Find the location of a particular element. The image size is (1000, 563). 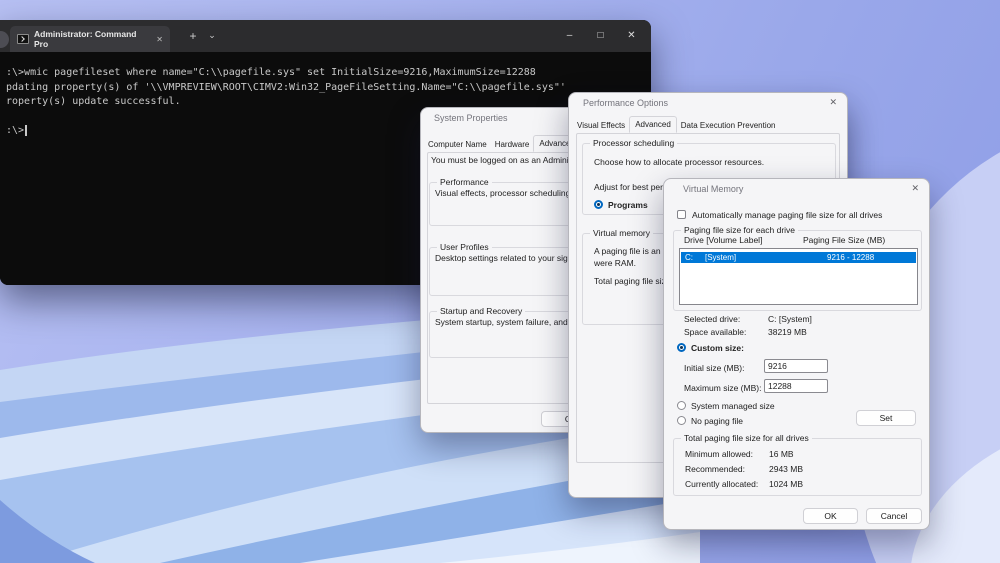

currently-allocated-value: 1024 MB is located at coordinates (786, 484).